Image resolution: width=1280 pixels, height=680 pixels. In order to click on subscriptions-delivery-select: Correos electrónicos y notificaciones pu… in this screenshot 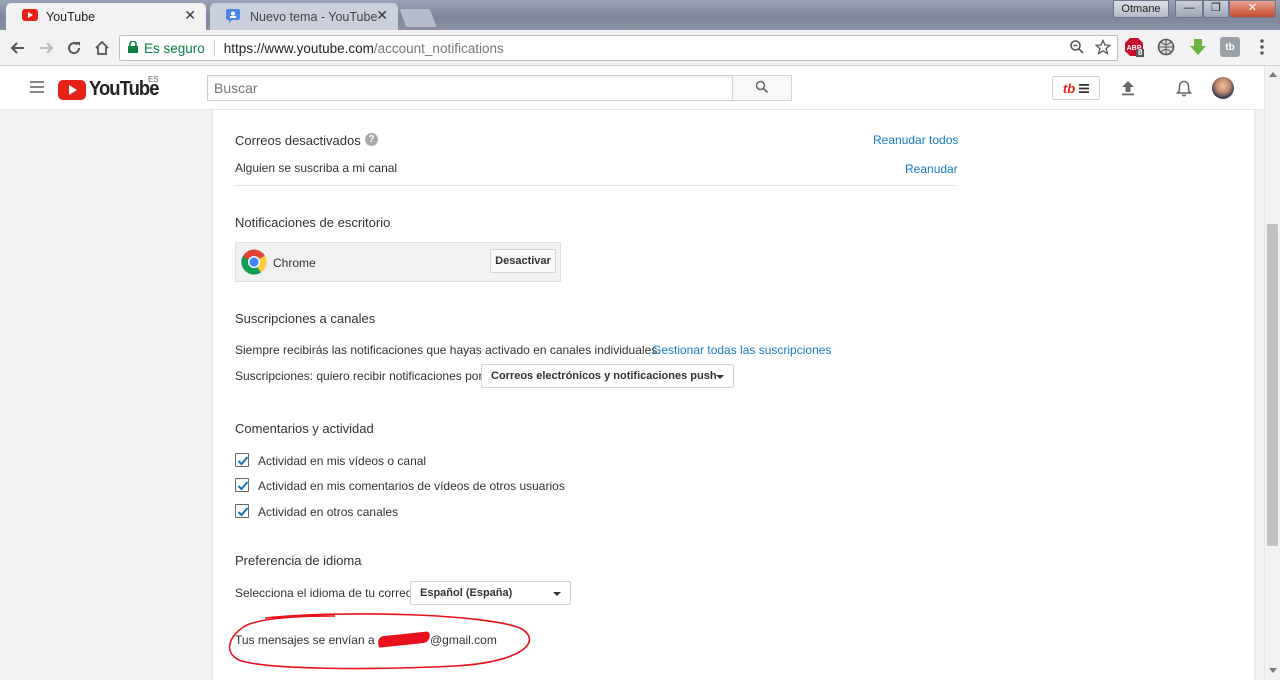, I will do `click(607, 376)`.